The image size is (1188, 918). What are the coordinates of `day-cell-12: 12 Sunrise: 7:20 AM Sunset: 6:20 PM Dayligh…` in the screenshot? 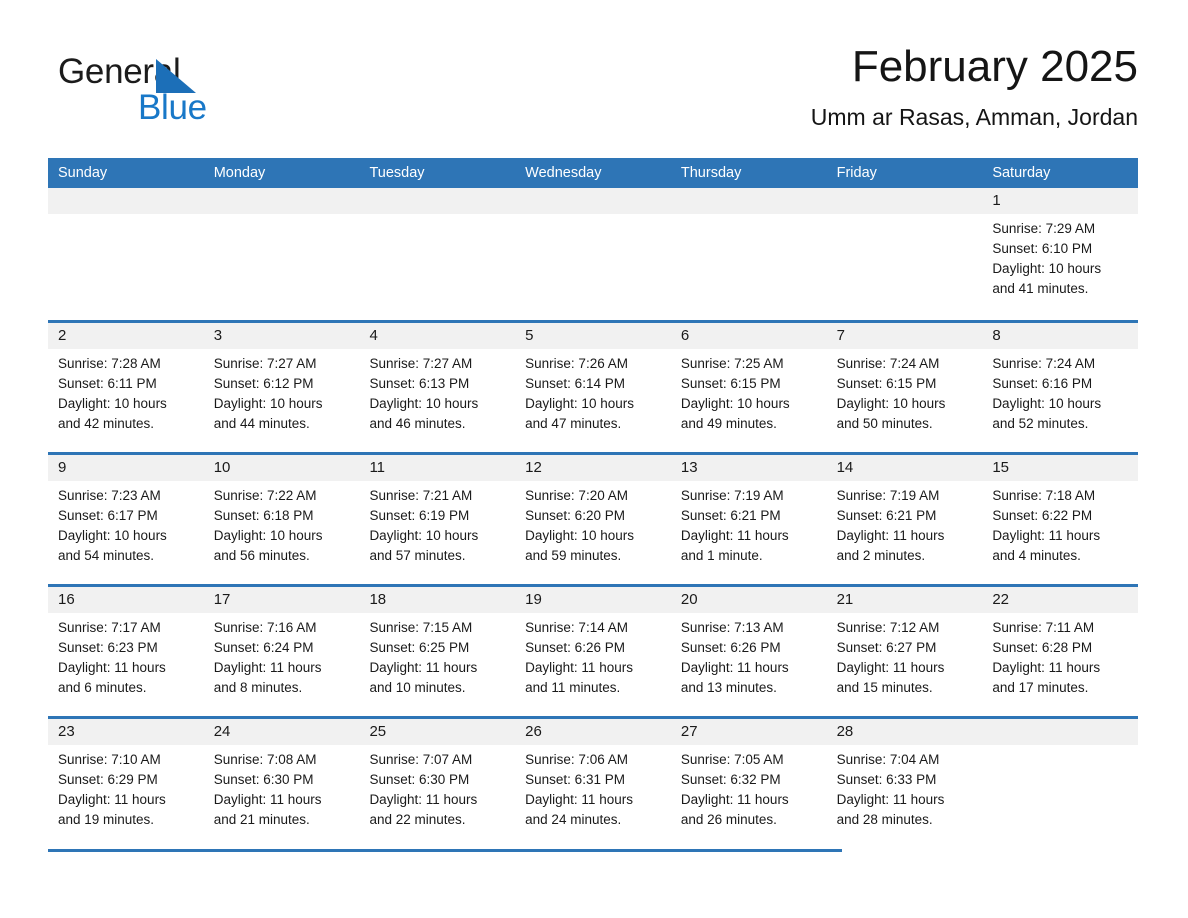 It's located at (593, 519).